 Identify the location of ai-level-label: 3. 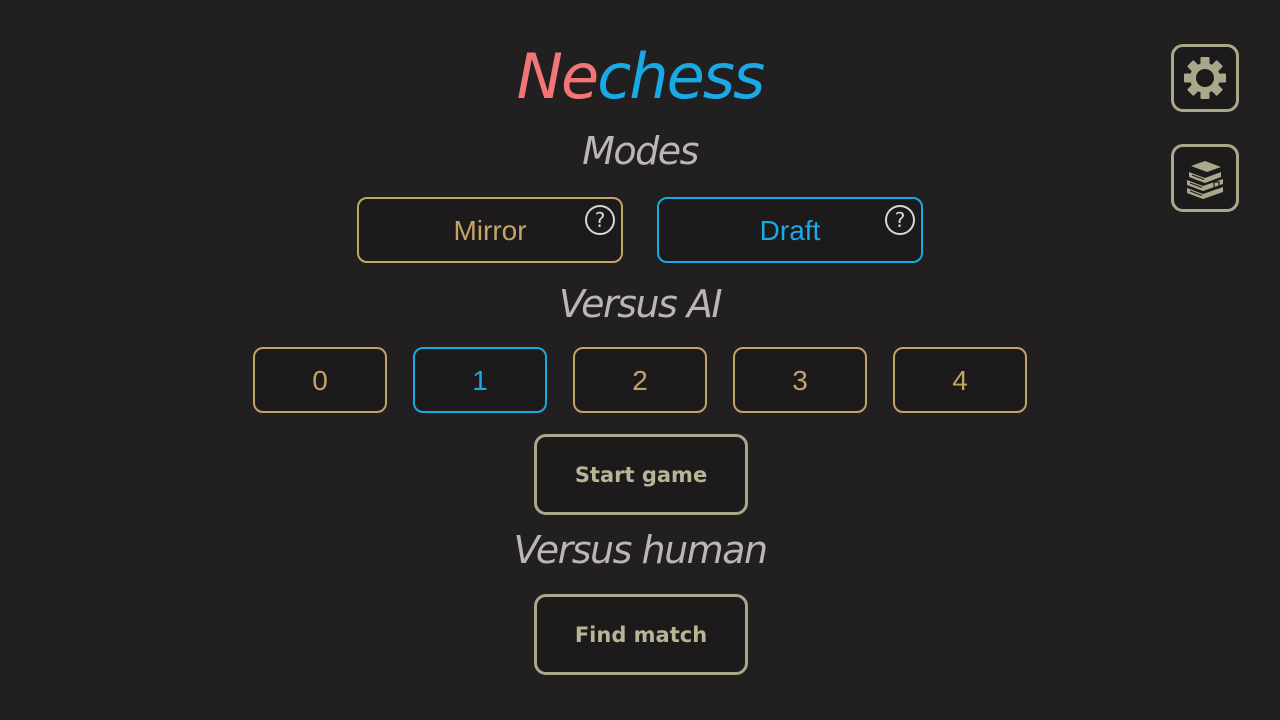
(800, 380).